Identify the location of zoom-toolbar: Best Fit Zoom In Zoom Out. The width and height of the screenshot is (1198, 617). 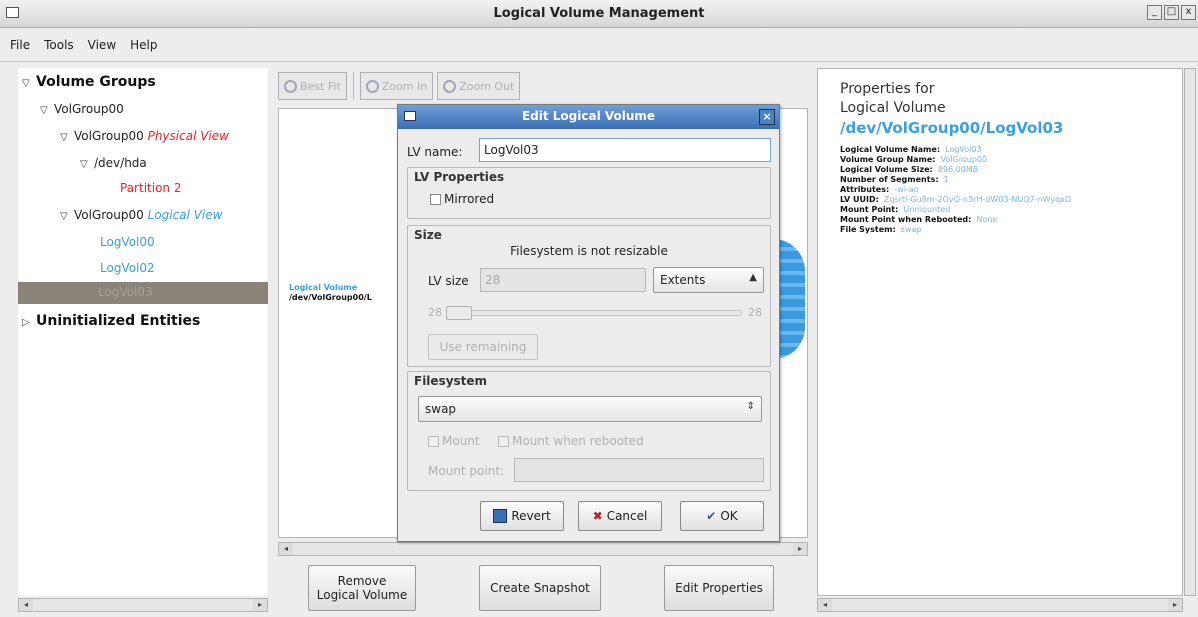
(399, 87).